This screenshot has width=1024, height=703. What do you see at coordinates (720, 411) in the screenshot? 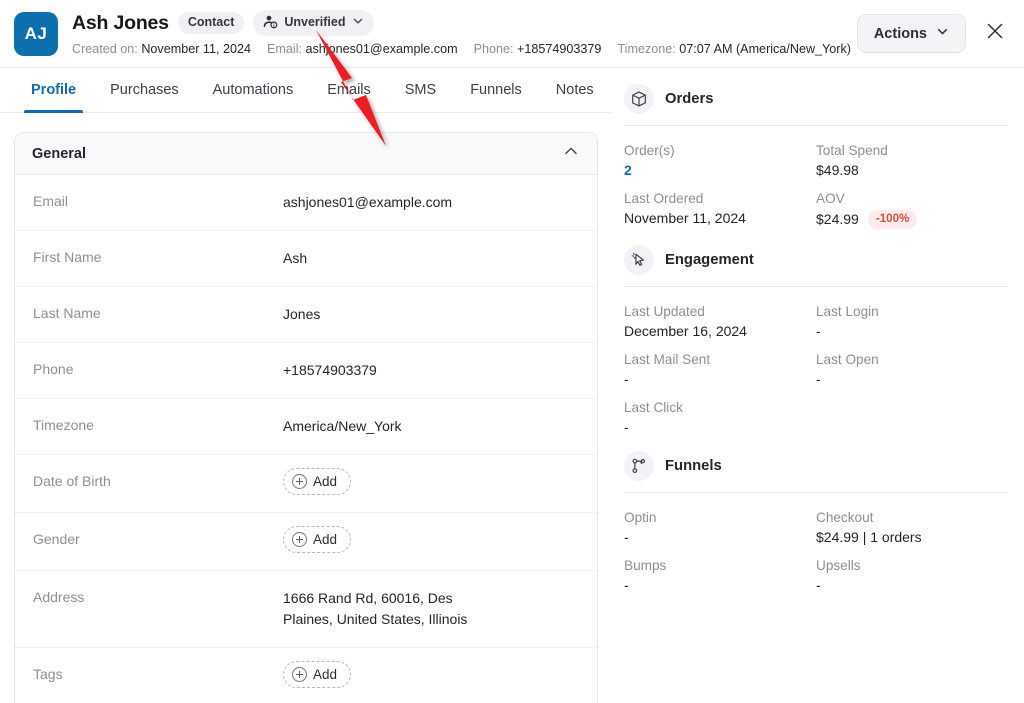
I see `metric-cell: Last Click -` at bounding box center [720, 411].